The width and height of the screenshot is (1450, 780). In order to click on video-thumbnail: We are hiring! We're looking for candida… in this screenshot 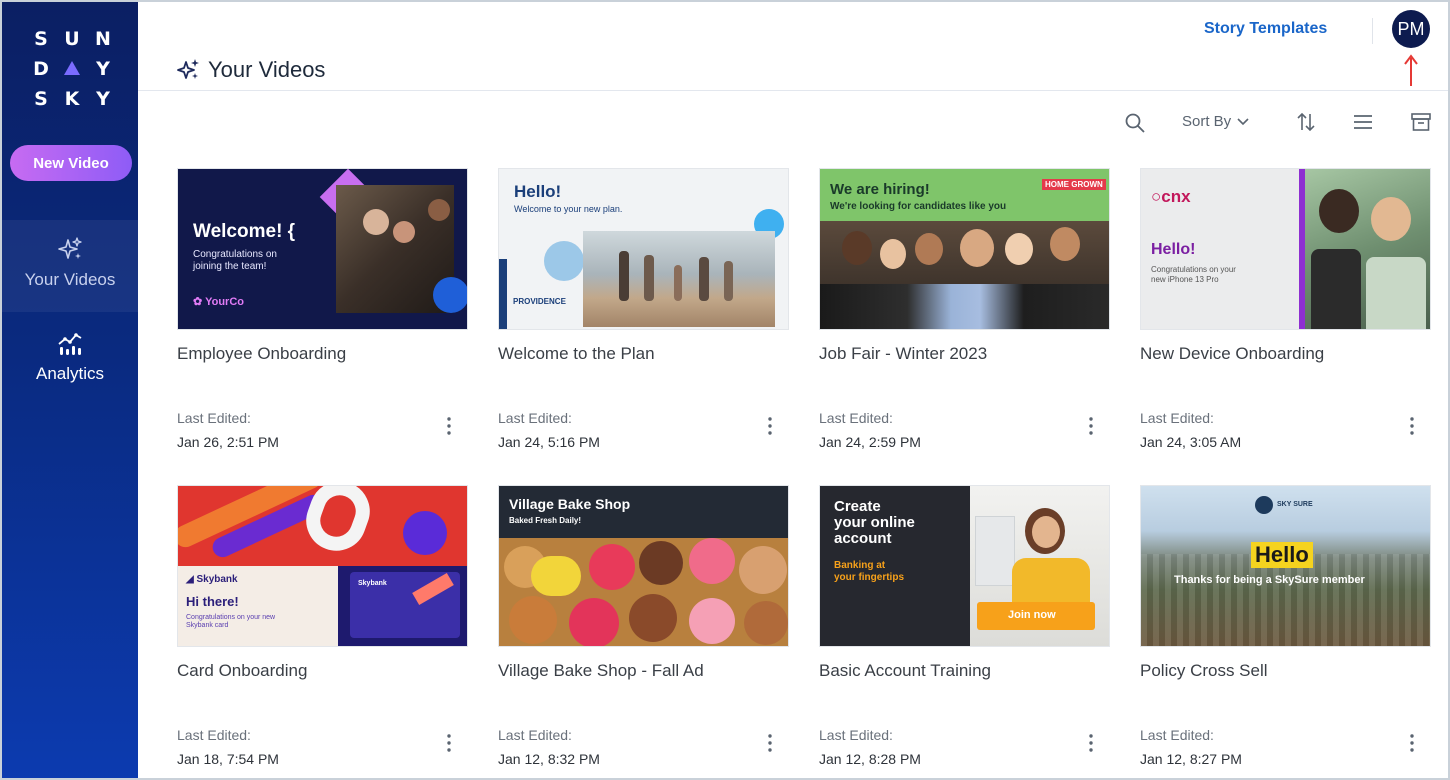, I will do `click(964, 249)`.